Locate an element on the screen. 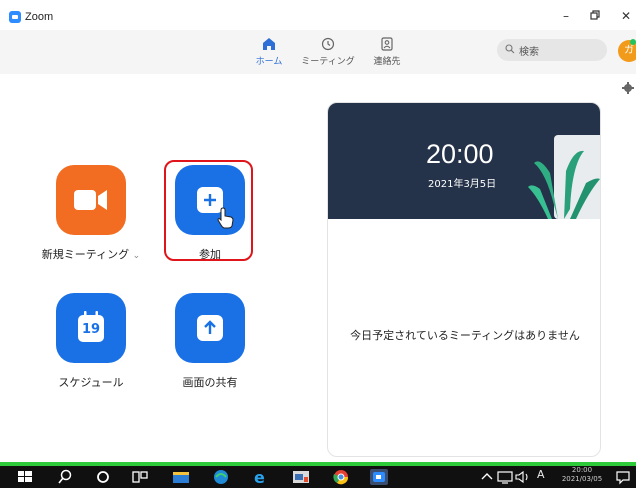  share-screen-tile: 画面の共有 is located at coordinates (210, 341).